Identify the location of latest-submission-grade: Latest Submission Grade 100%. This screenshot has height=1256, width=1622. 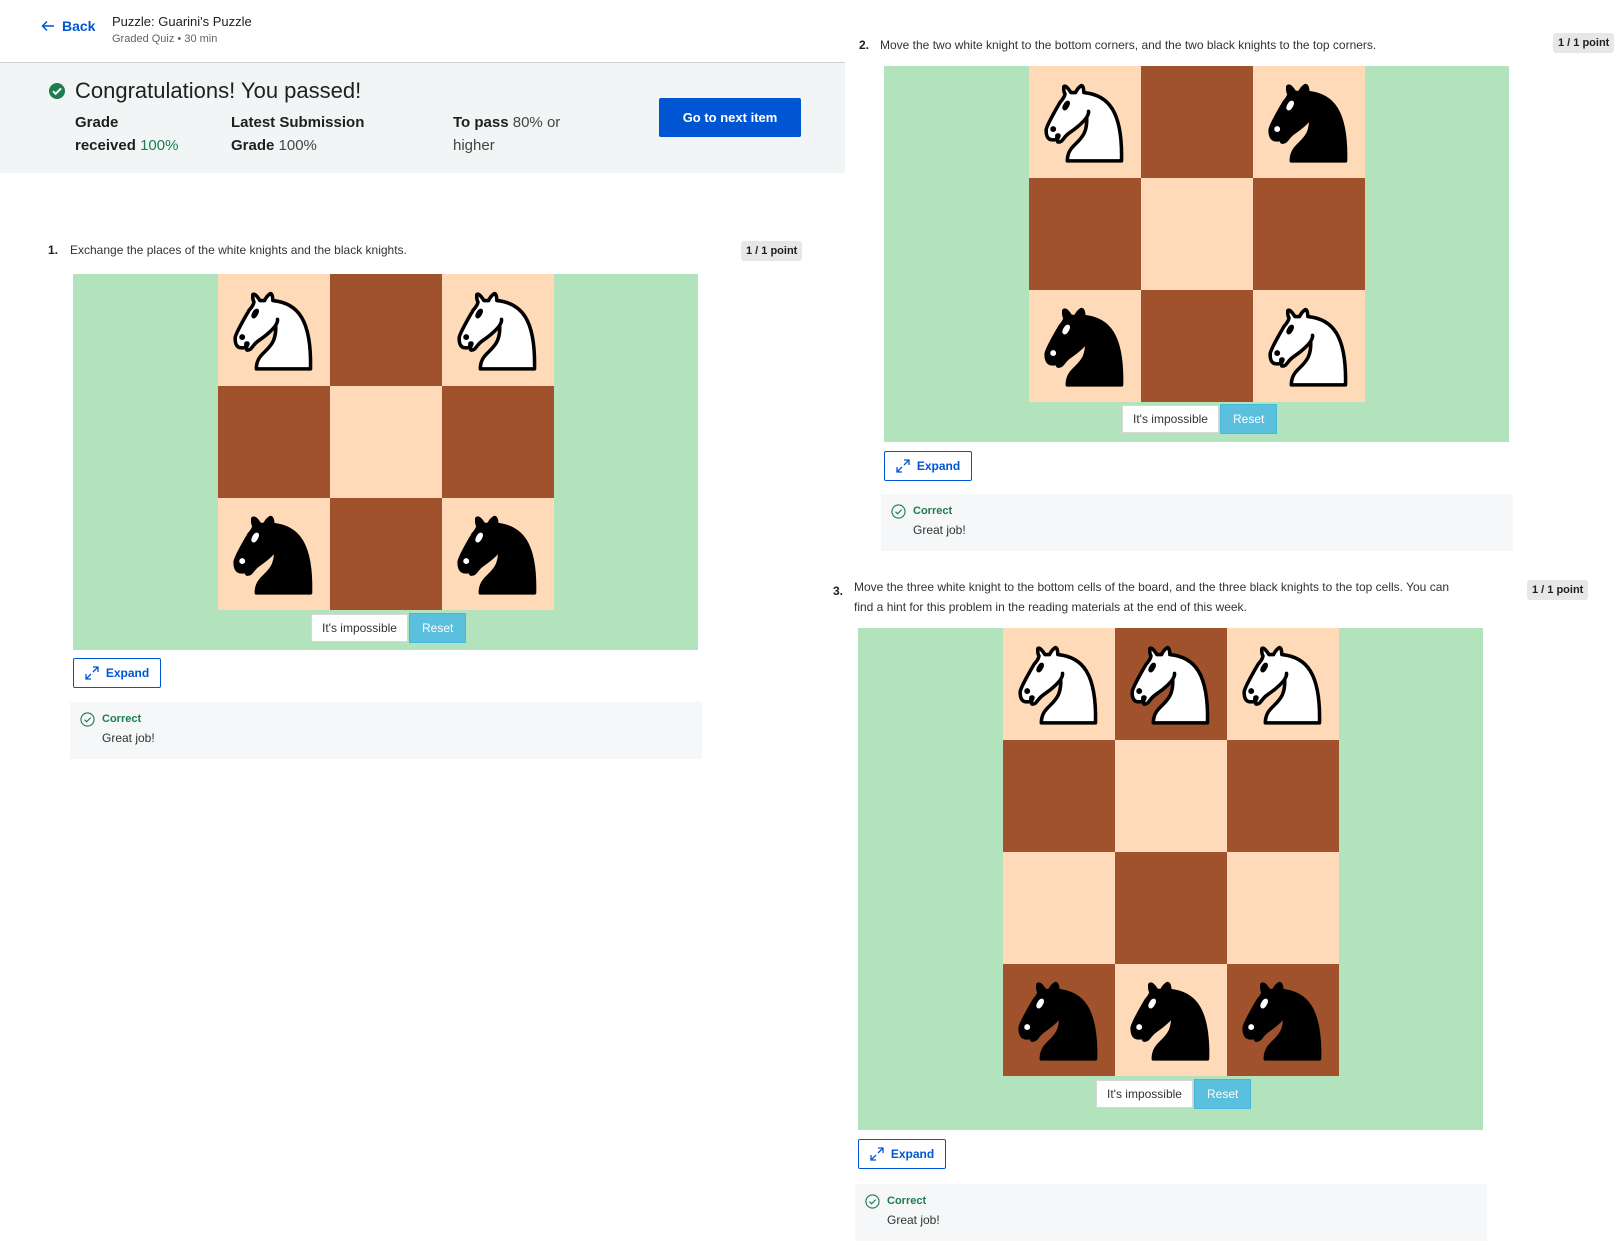
(298, 134).